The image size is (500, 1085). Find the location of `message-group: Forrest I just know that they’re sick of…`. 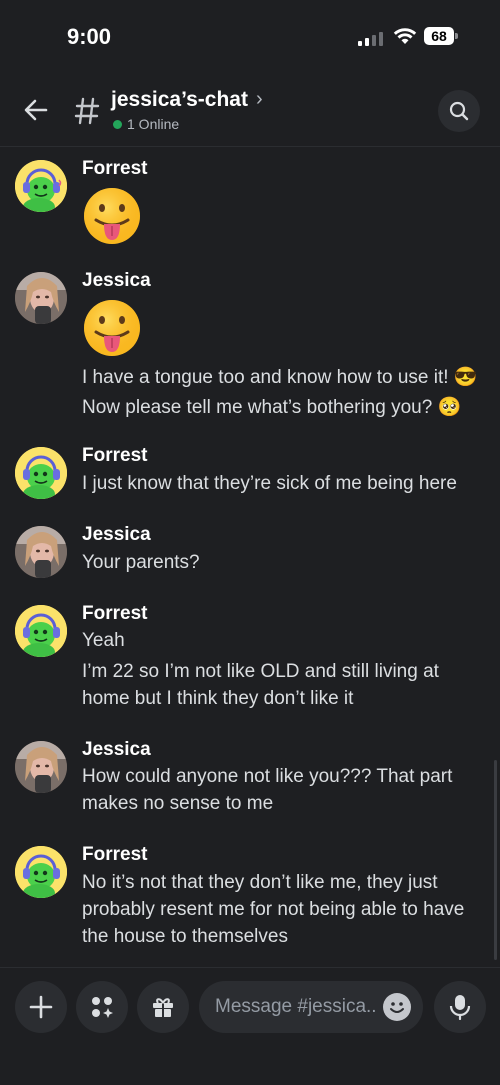

message-group: Forrest I just know that they’re sick of… is located at coordinates (250, 475).